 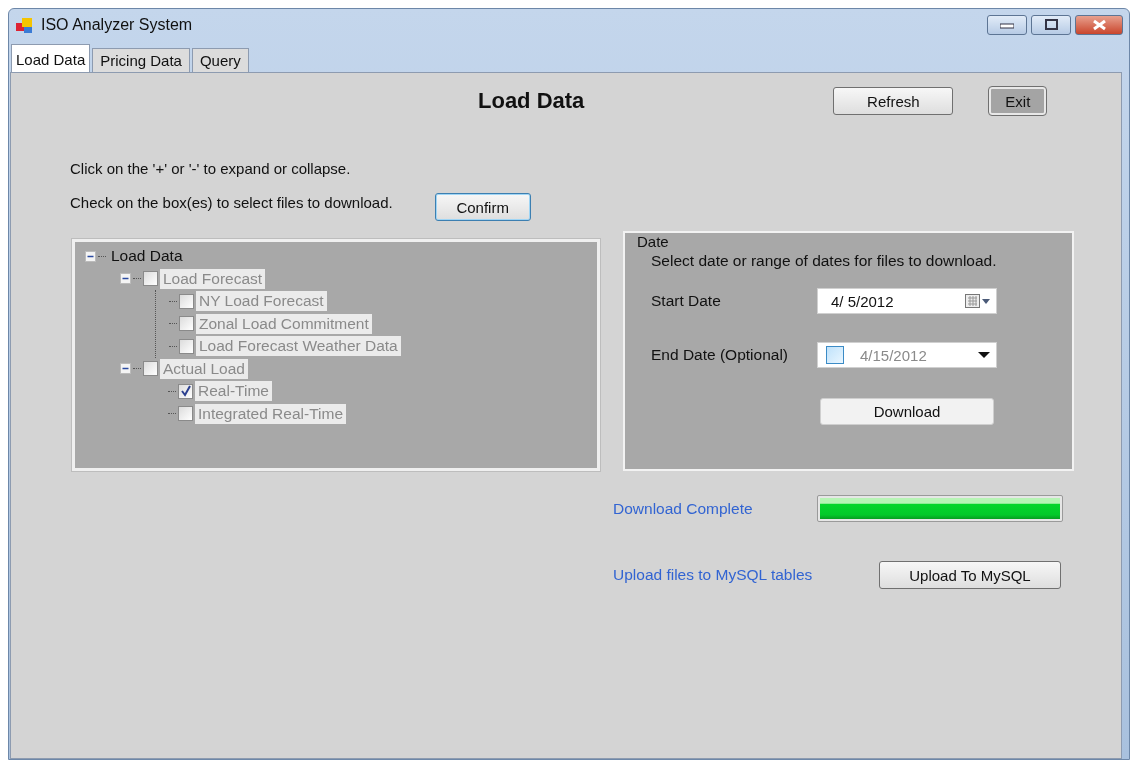 I want to click on maximize-button, so click(x=1051, y=24).